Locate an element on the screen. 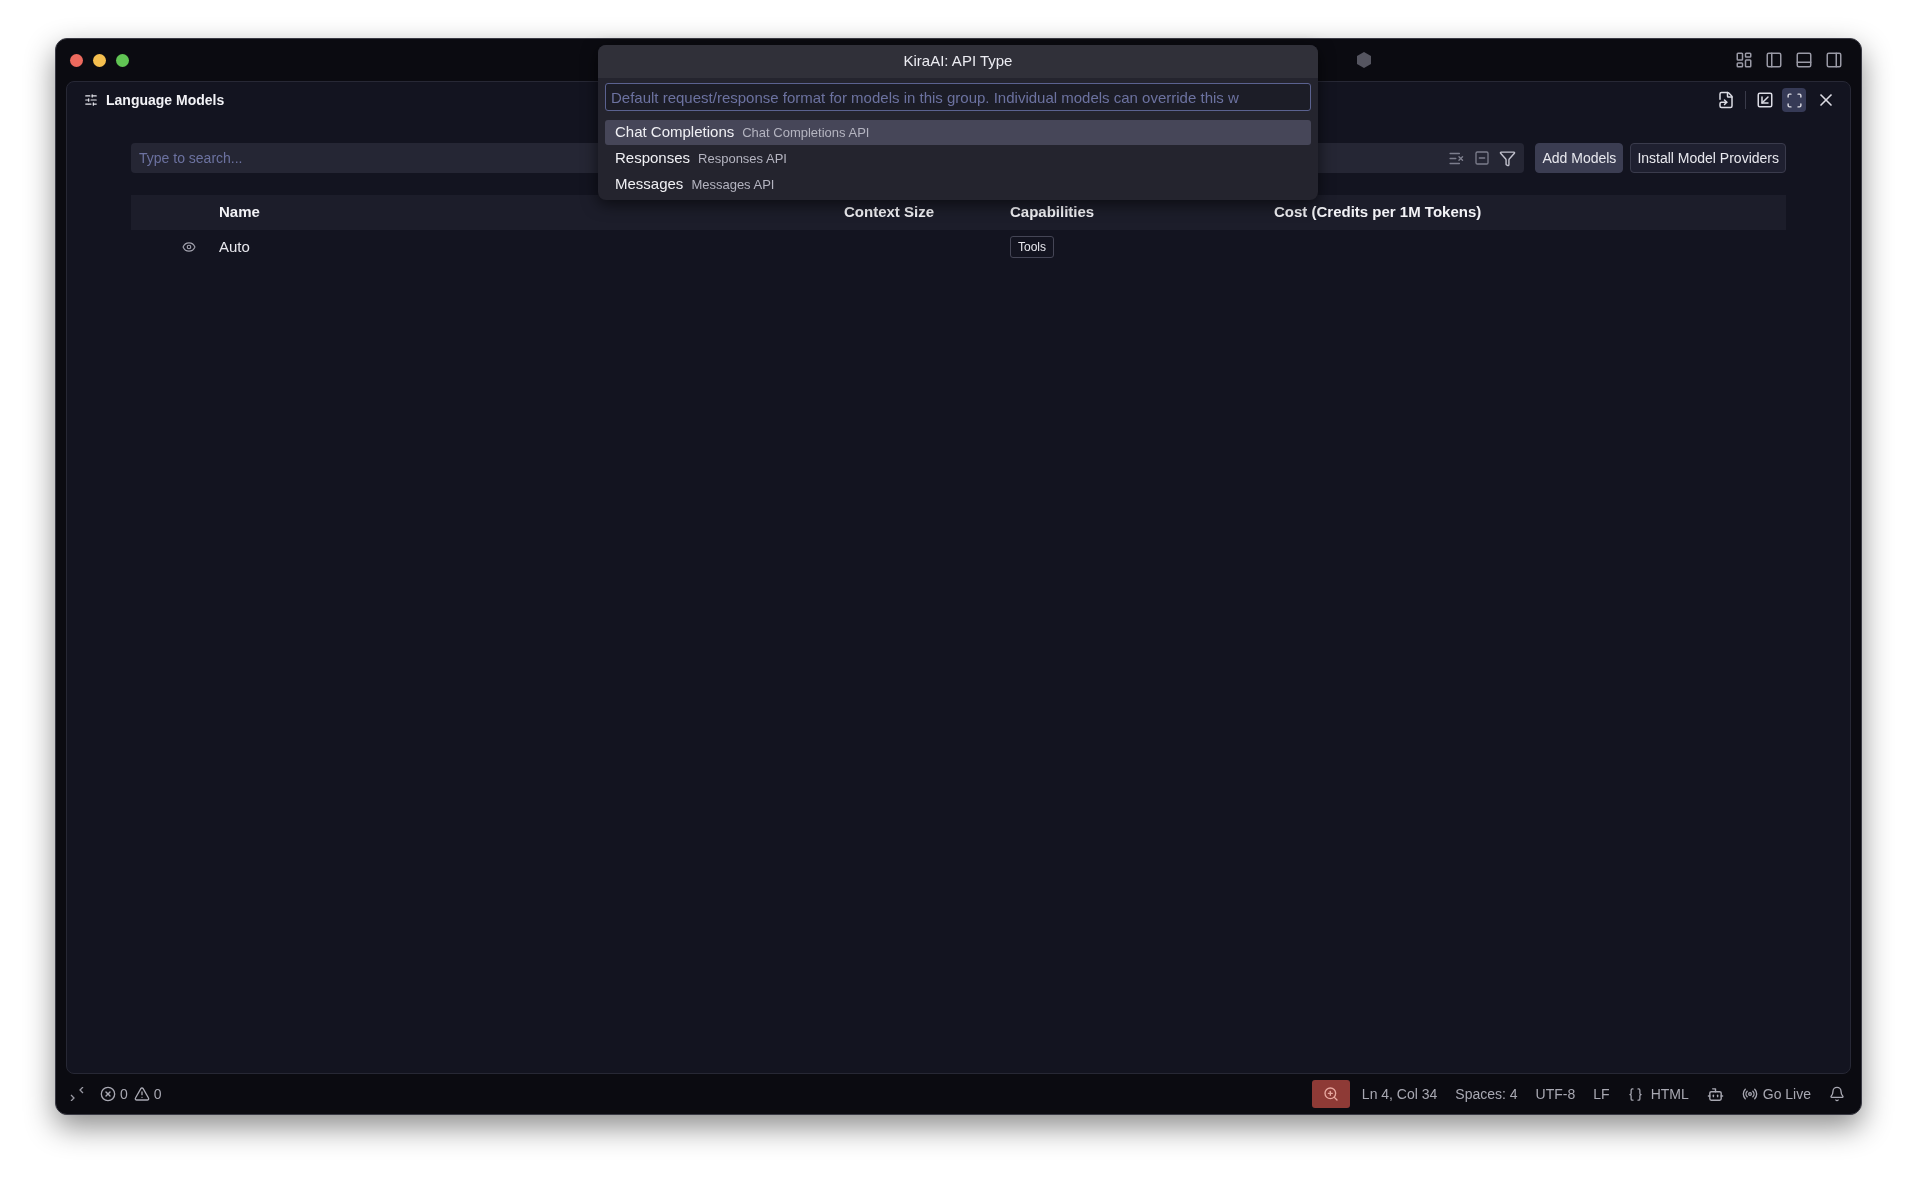 This screenshot has width=1917, height=1190. model-name: Auto is located at coordinates (234, 246).